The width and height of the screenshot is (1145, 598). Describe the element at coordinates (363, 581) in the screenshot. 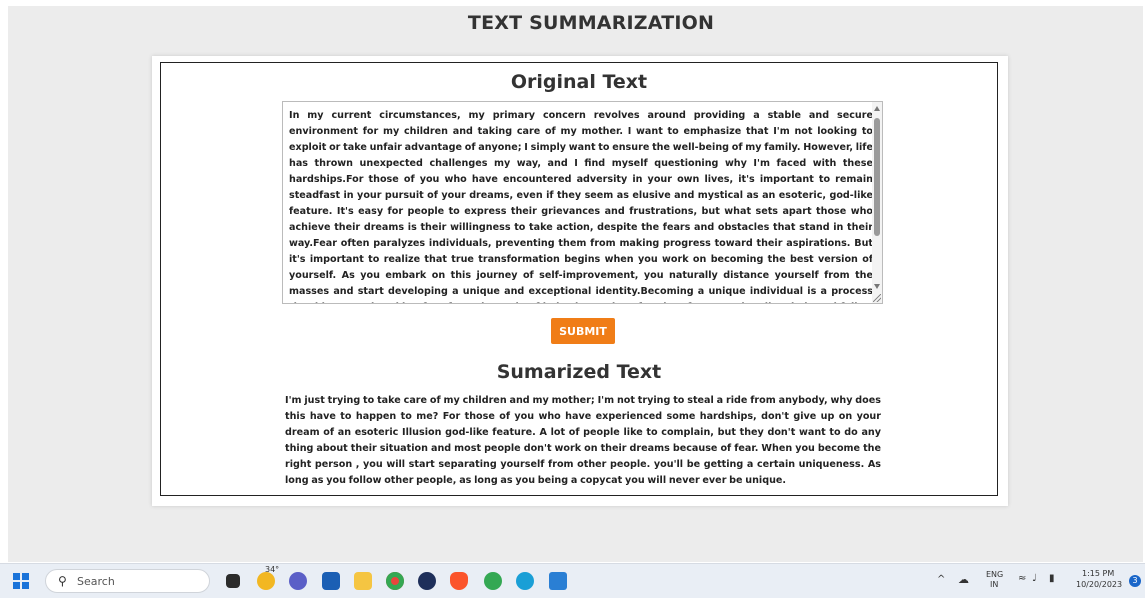

I see `folder-icon` at that location.